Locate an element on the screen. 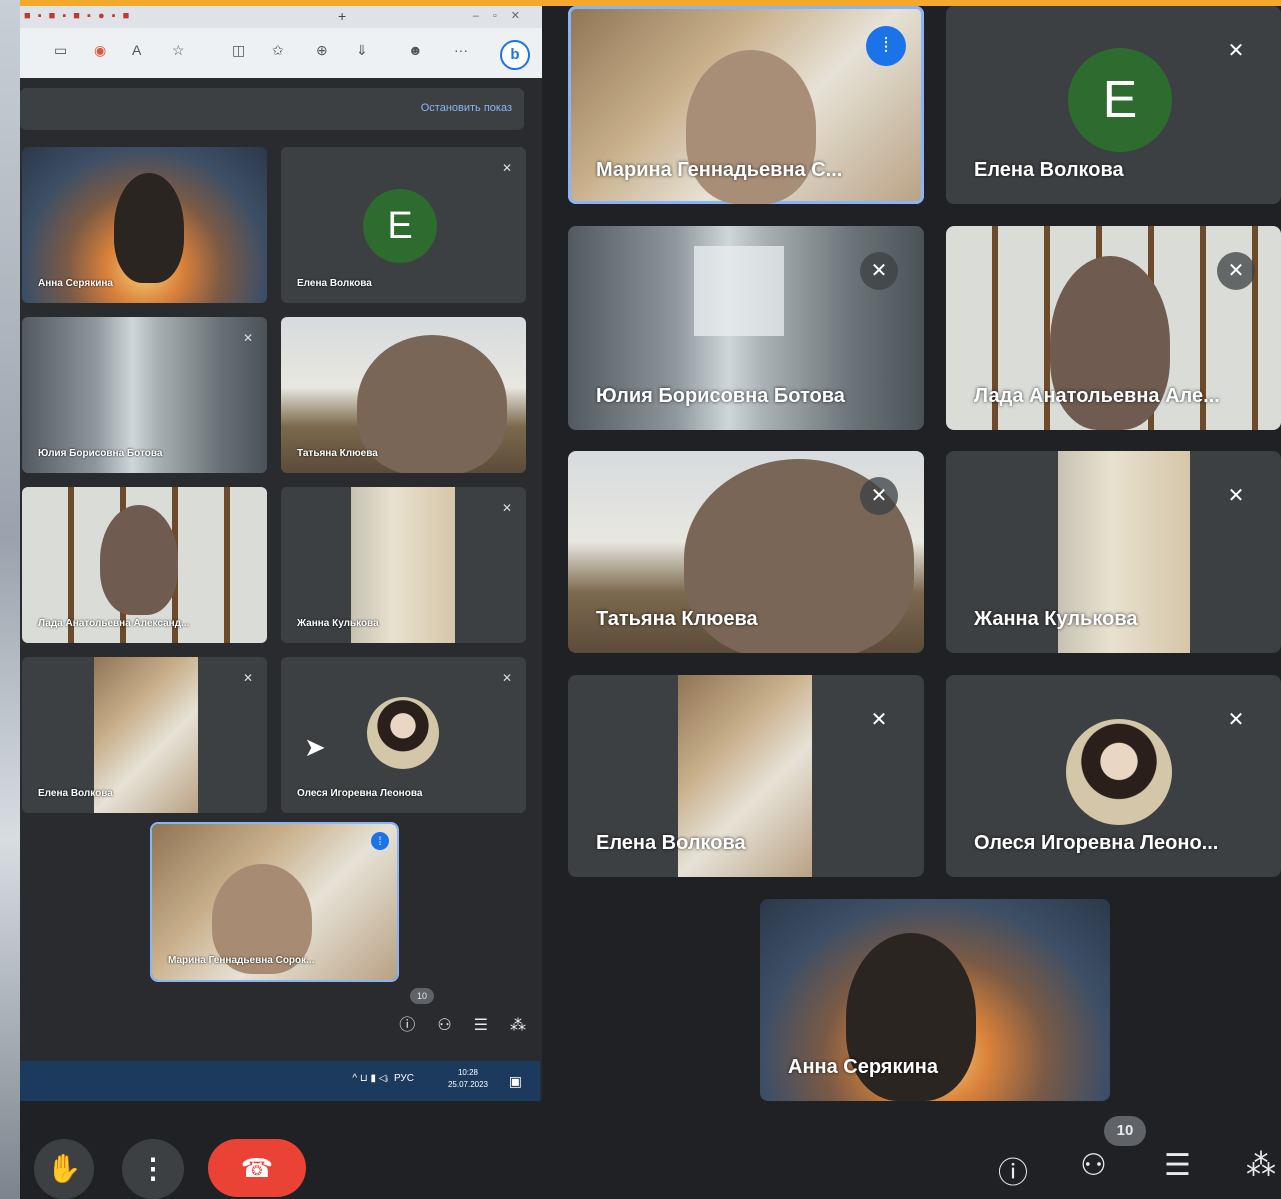  participant-tile: Анна Серякина is located at coordinates (935, 1000).